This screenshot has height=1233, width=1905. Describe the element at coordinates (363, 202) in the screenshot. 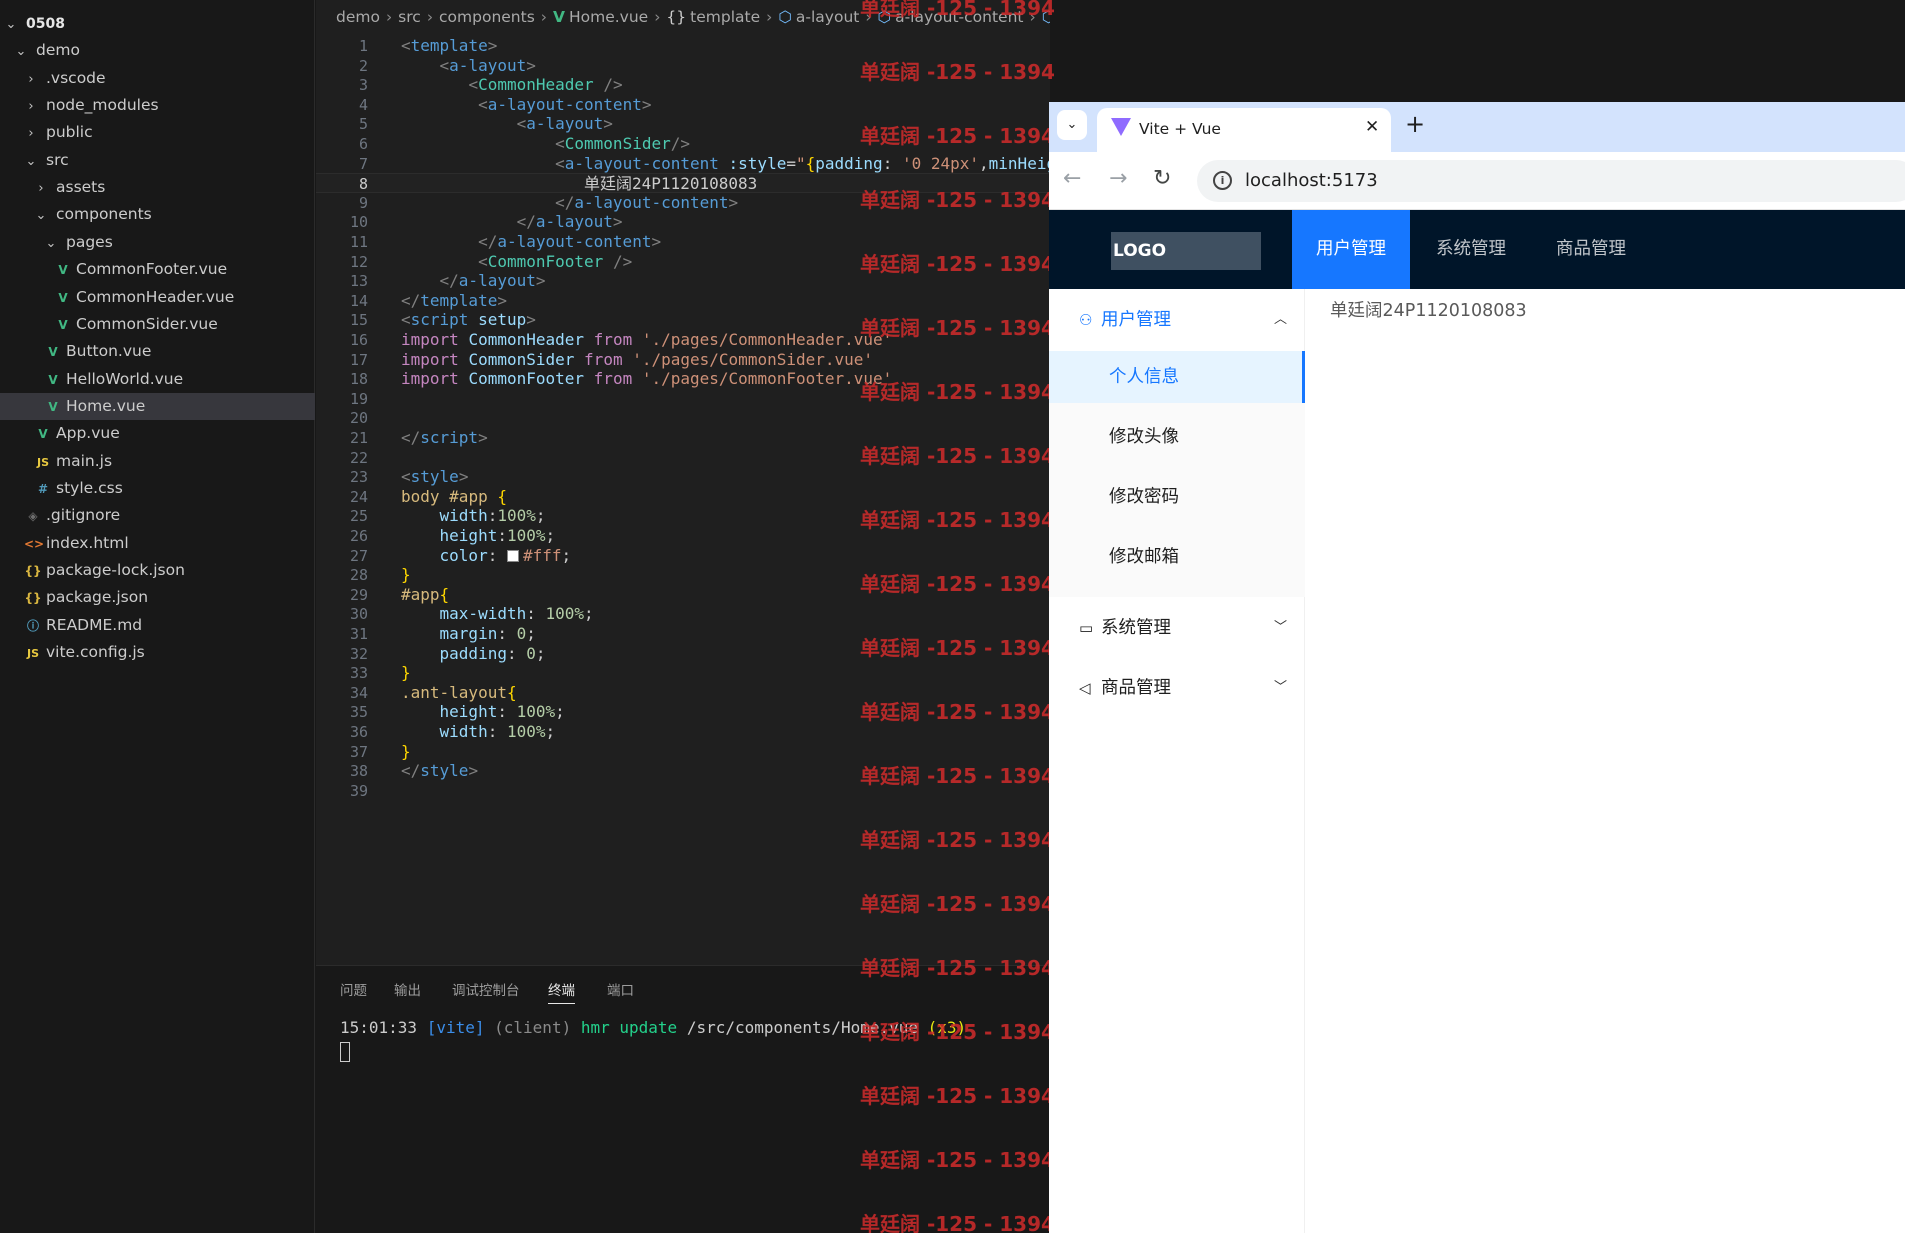

I see `line-number: 9` at that location.